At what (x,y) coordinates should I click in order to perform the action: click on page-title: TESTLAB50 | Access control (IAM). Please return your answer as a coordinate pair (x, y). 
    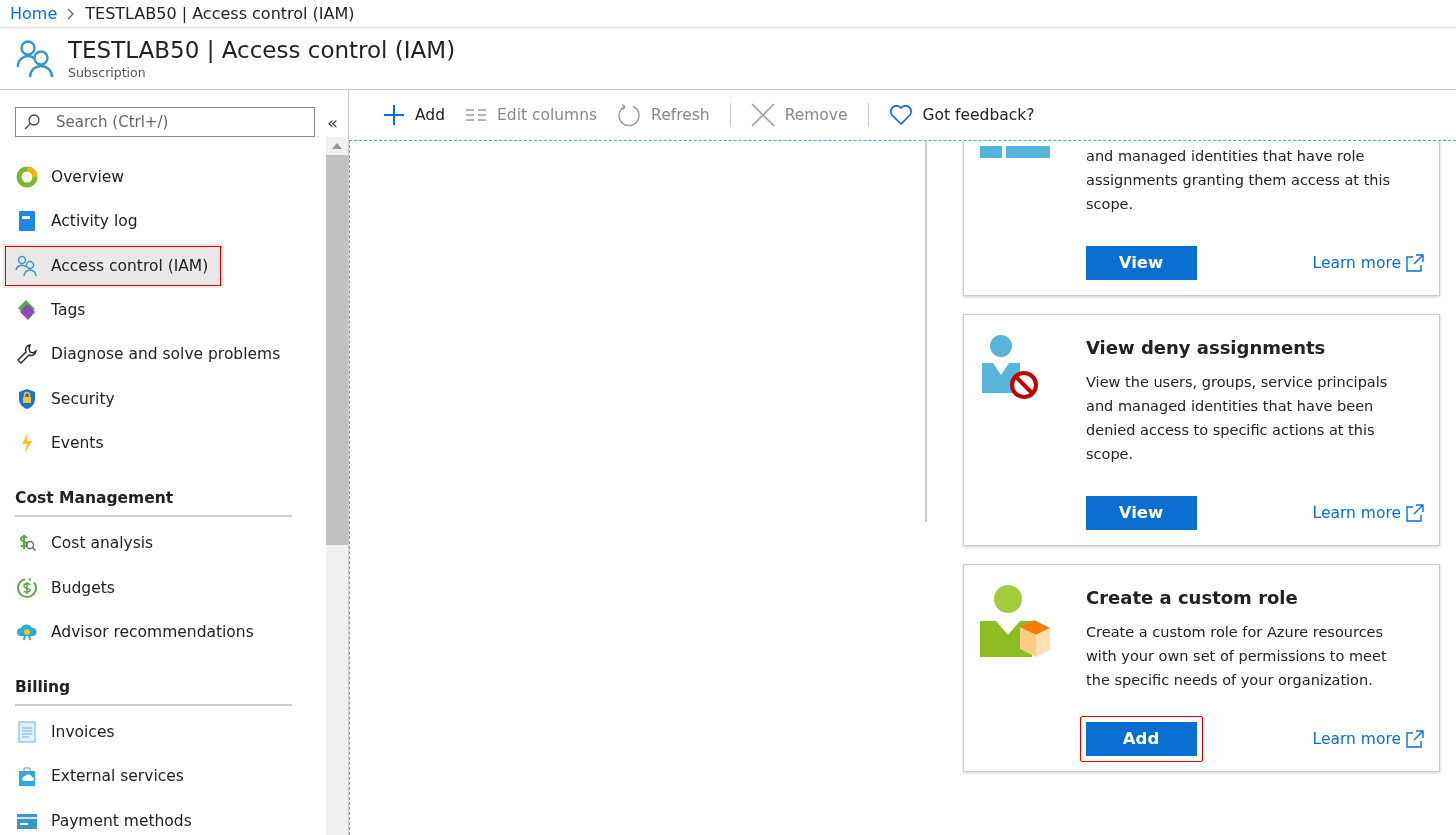
    Looking at the image, I should click on (262, 50).